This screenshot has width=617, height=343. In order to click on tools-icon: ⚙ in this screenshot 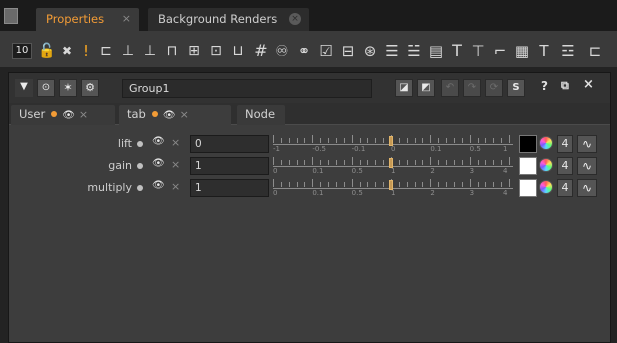, I will do `click(90, 88)`.